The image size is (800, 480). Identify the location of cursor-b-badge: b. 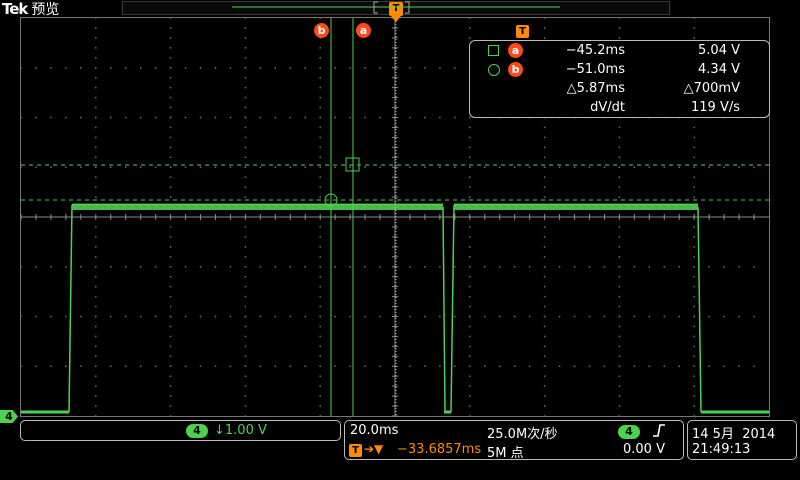
(321, 30).